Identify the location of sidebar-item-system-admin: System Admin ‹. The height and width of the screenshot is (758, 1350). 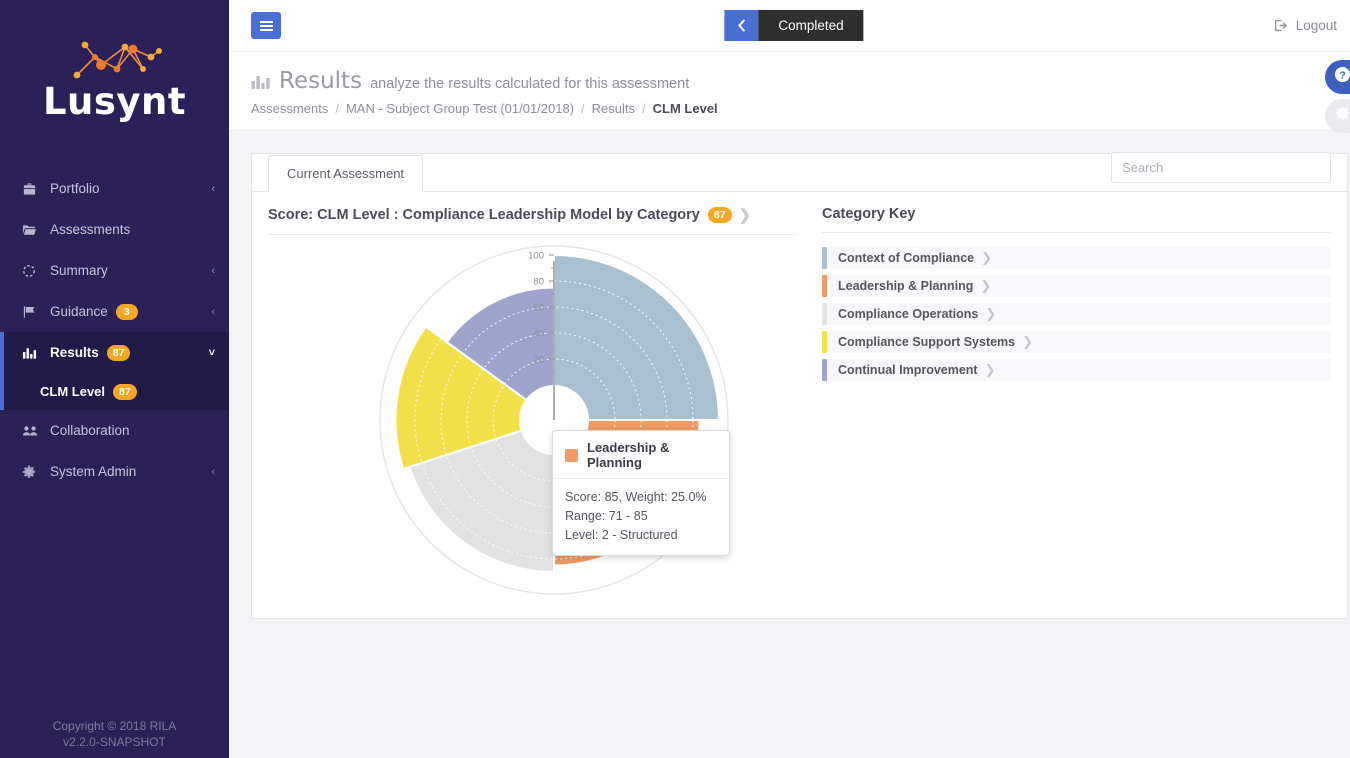
(114, 471).